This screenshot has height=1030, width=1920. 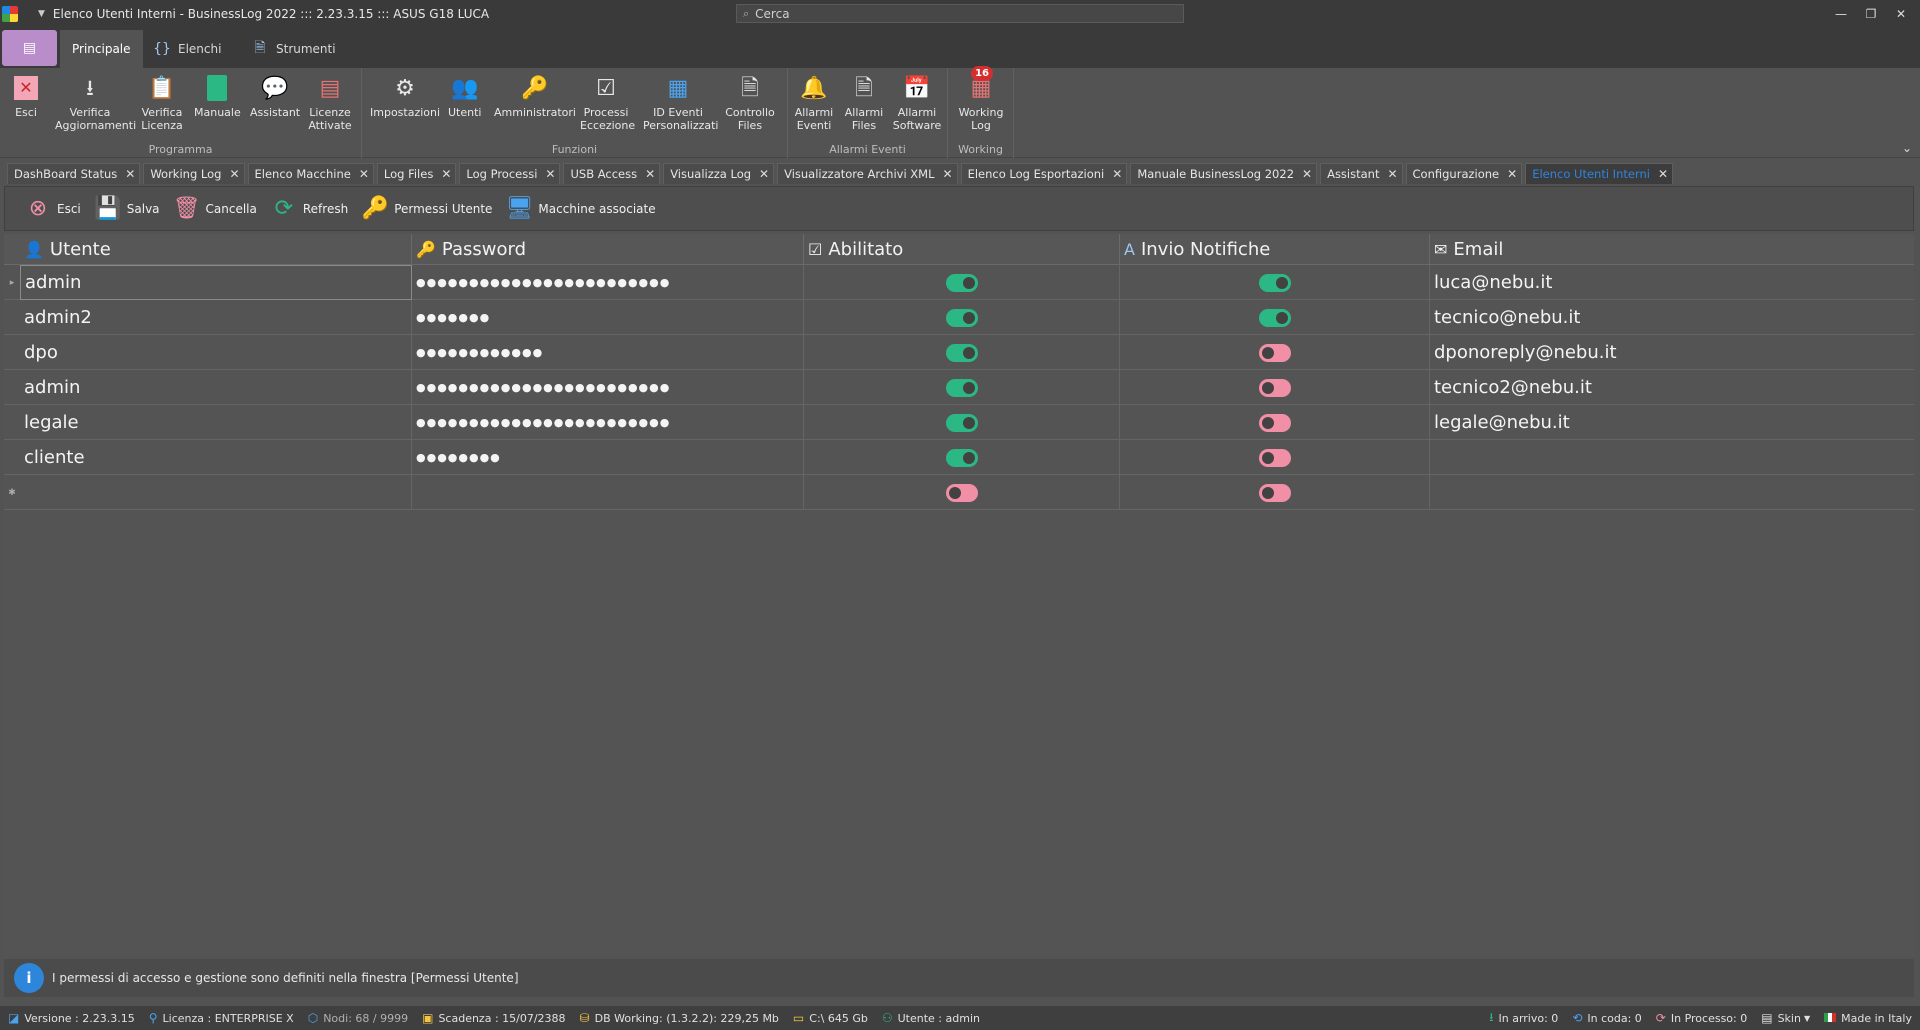 I want to click on app-logo-icon, so click(x=10, y=14).